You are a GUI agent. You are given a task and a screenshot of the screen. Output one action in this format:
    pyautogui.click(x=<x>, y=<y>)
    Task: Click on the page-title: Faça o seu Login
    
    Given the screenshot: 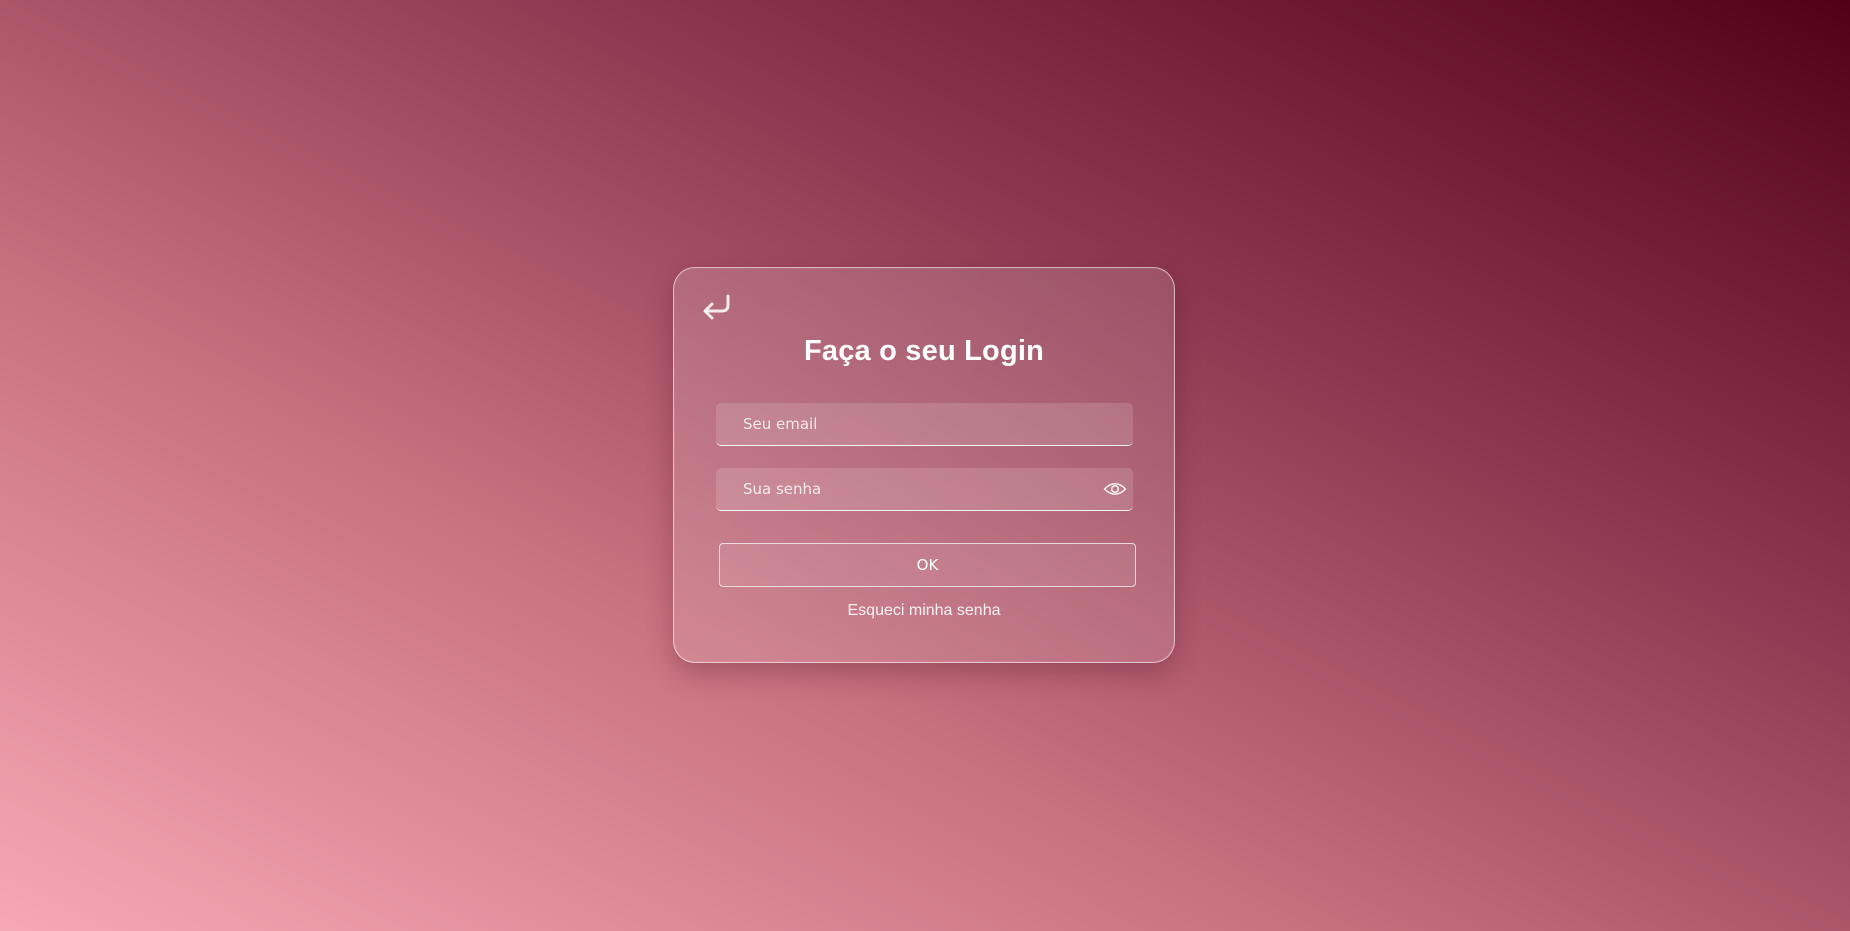 What is the action you would take?
    pyautogui.click(x=924, y=351)
    